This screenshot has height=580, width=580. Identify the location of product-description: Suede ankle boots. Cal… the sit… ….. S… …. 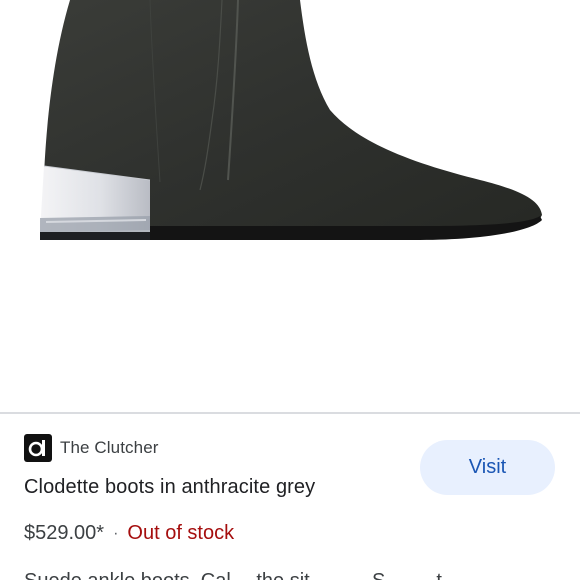
(233, 575).